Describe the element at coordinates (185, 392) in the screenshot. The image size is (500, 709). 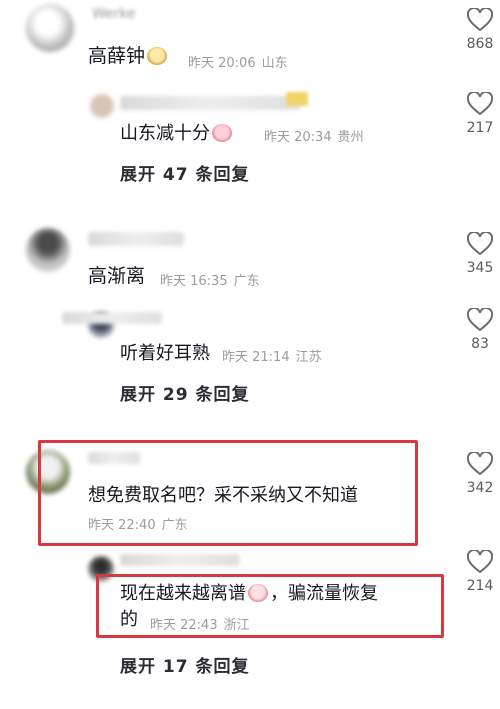
I see `expand-replies-button: 展开 29 条回复` at that location.